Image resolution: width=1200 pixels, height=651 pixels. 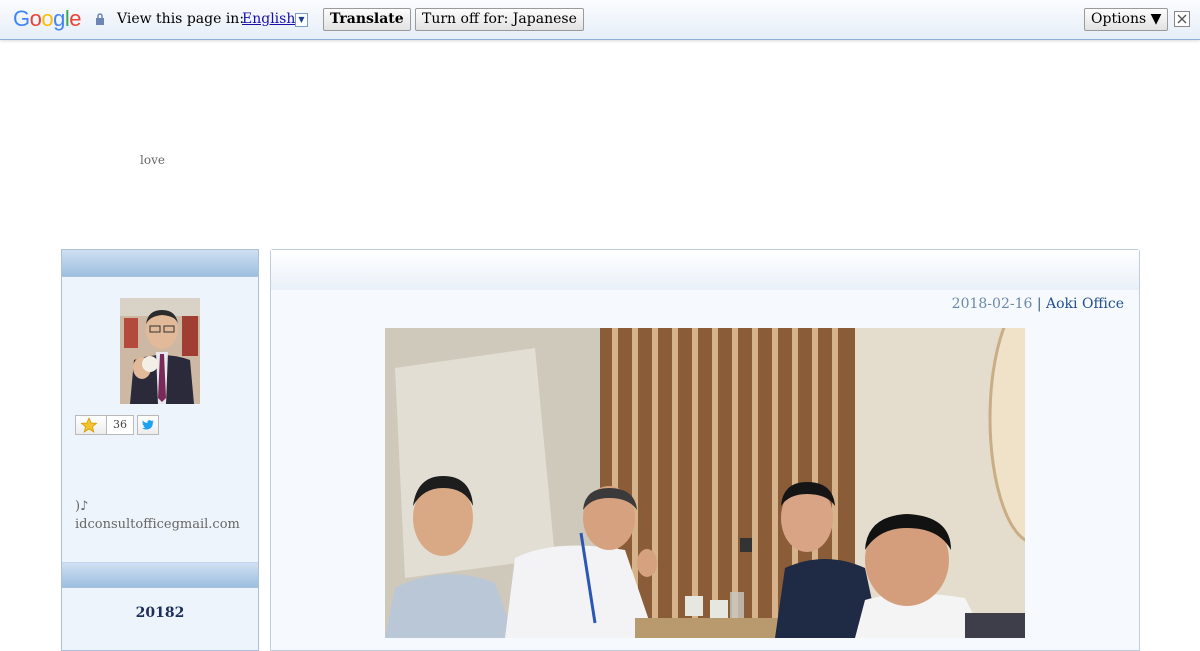 What do you see at coordinates (992, 304) in the screenshot?
I see `post-date: 2018-02-16` at bounding box center [992, 304].